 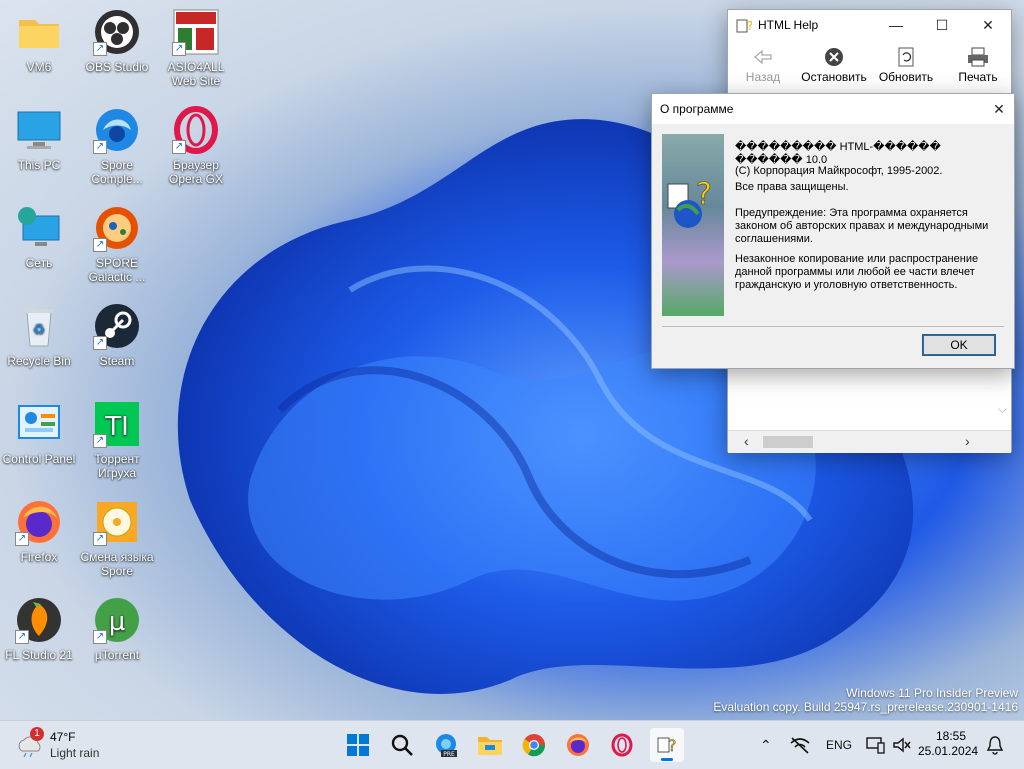 I want to click on taskbar-edge-preview: PRE, so click(x=446, y=745).